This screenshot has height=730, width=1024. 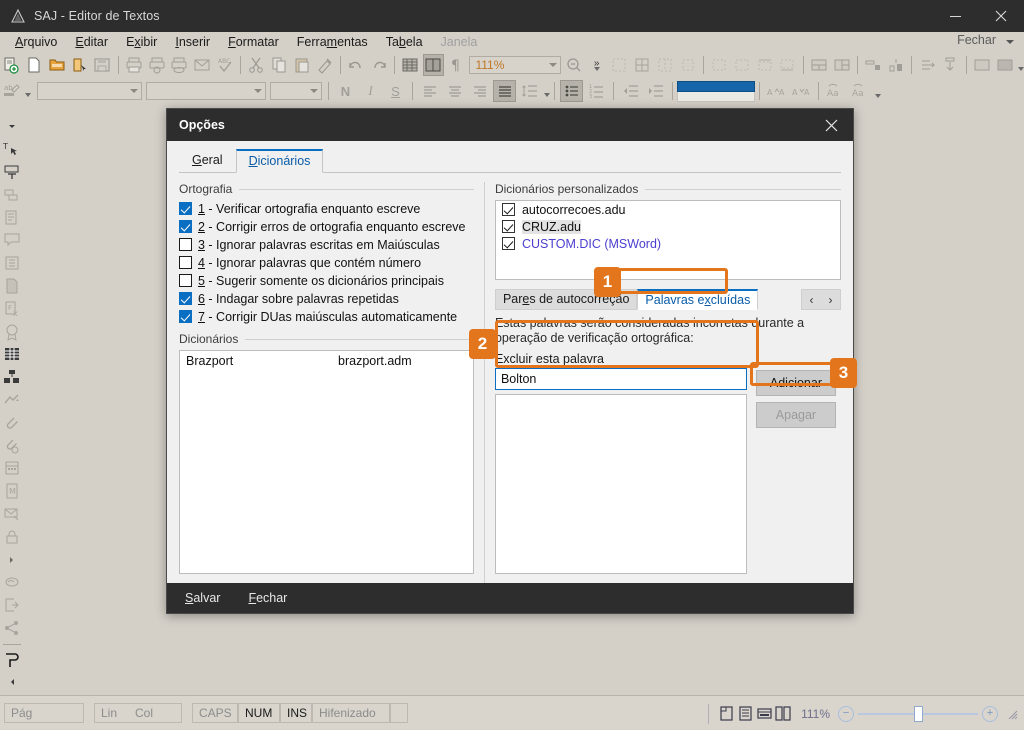 I want to click on org-chart-icon, so click(x=12, y=377).